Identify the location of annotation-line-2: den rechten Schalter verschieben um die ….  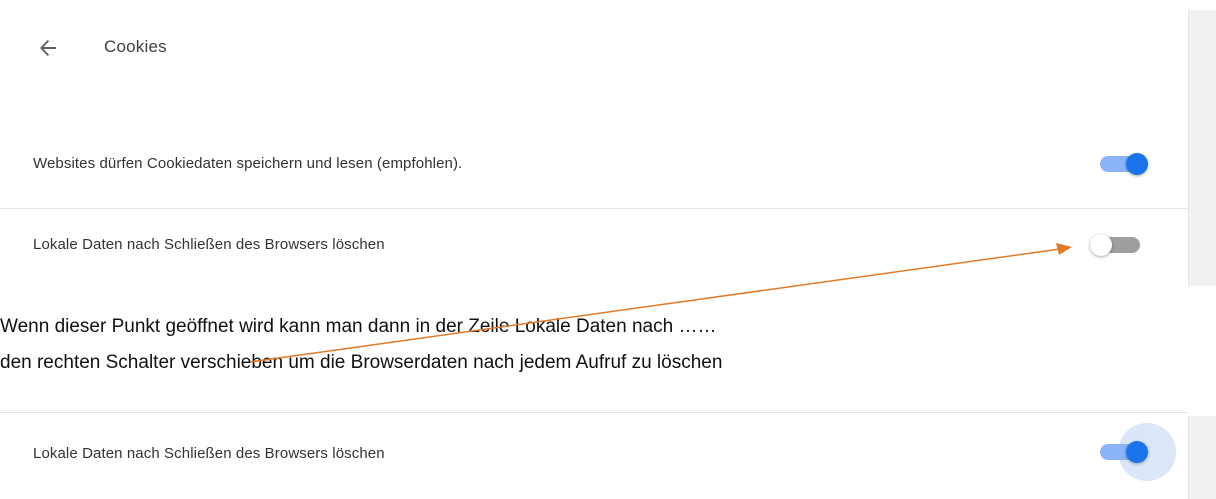
(361, 362).